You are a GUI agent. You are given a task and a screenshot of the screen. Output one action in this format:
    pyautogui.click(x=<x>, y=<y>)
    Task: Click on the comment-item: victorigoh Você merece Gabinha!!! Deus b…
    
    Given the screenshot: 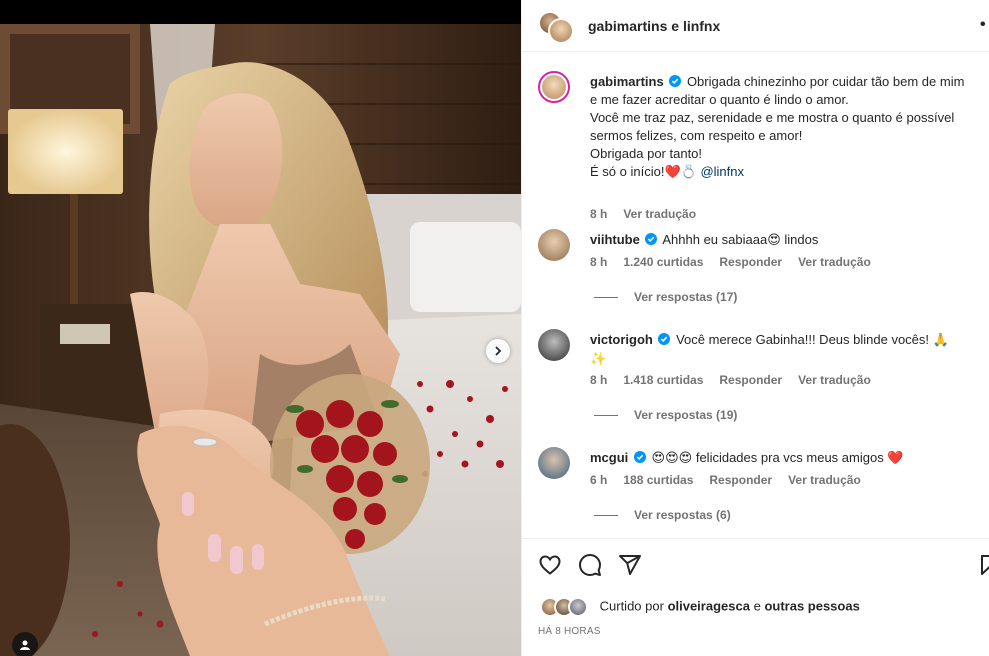 What is the action you would take?
    pyautogui.click(x=758, y=379)
    